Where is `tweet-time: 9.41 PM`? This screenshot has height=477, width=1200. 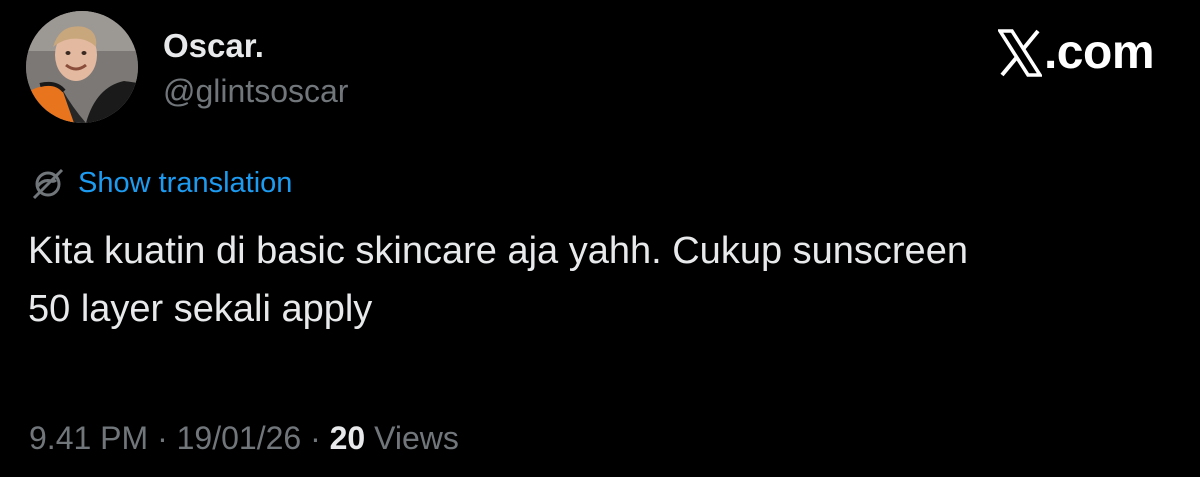 tweet-time: 9.41 PM is located at coordinates (88, 438).